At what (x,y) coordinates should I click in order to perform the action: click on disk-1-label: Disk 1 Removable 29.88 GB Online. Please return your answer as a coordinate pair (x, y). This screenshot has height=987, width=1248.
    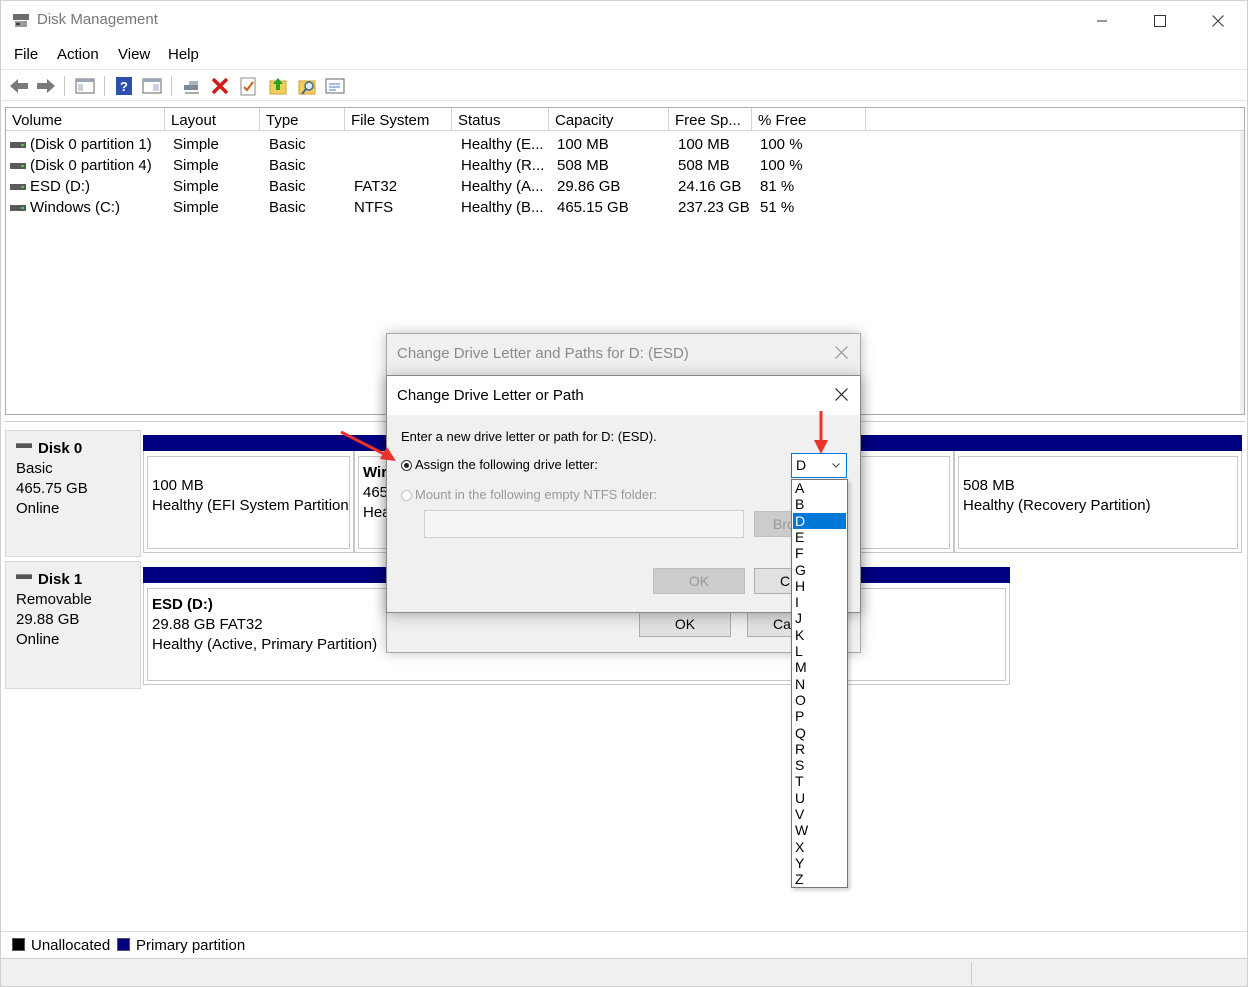
    Looking at the image, I should click on (73, 625).